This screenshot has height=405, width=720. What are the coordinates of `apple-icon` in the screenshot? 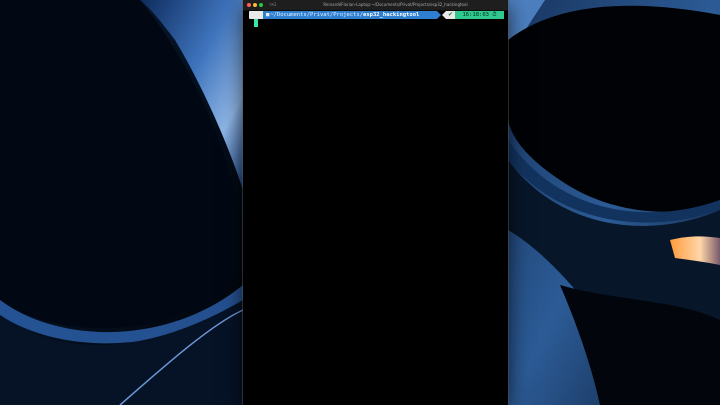 It's located at (256, 15).